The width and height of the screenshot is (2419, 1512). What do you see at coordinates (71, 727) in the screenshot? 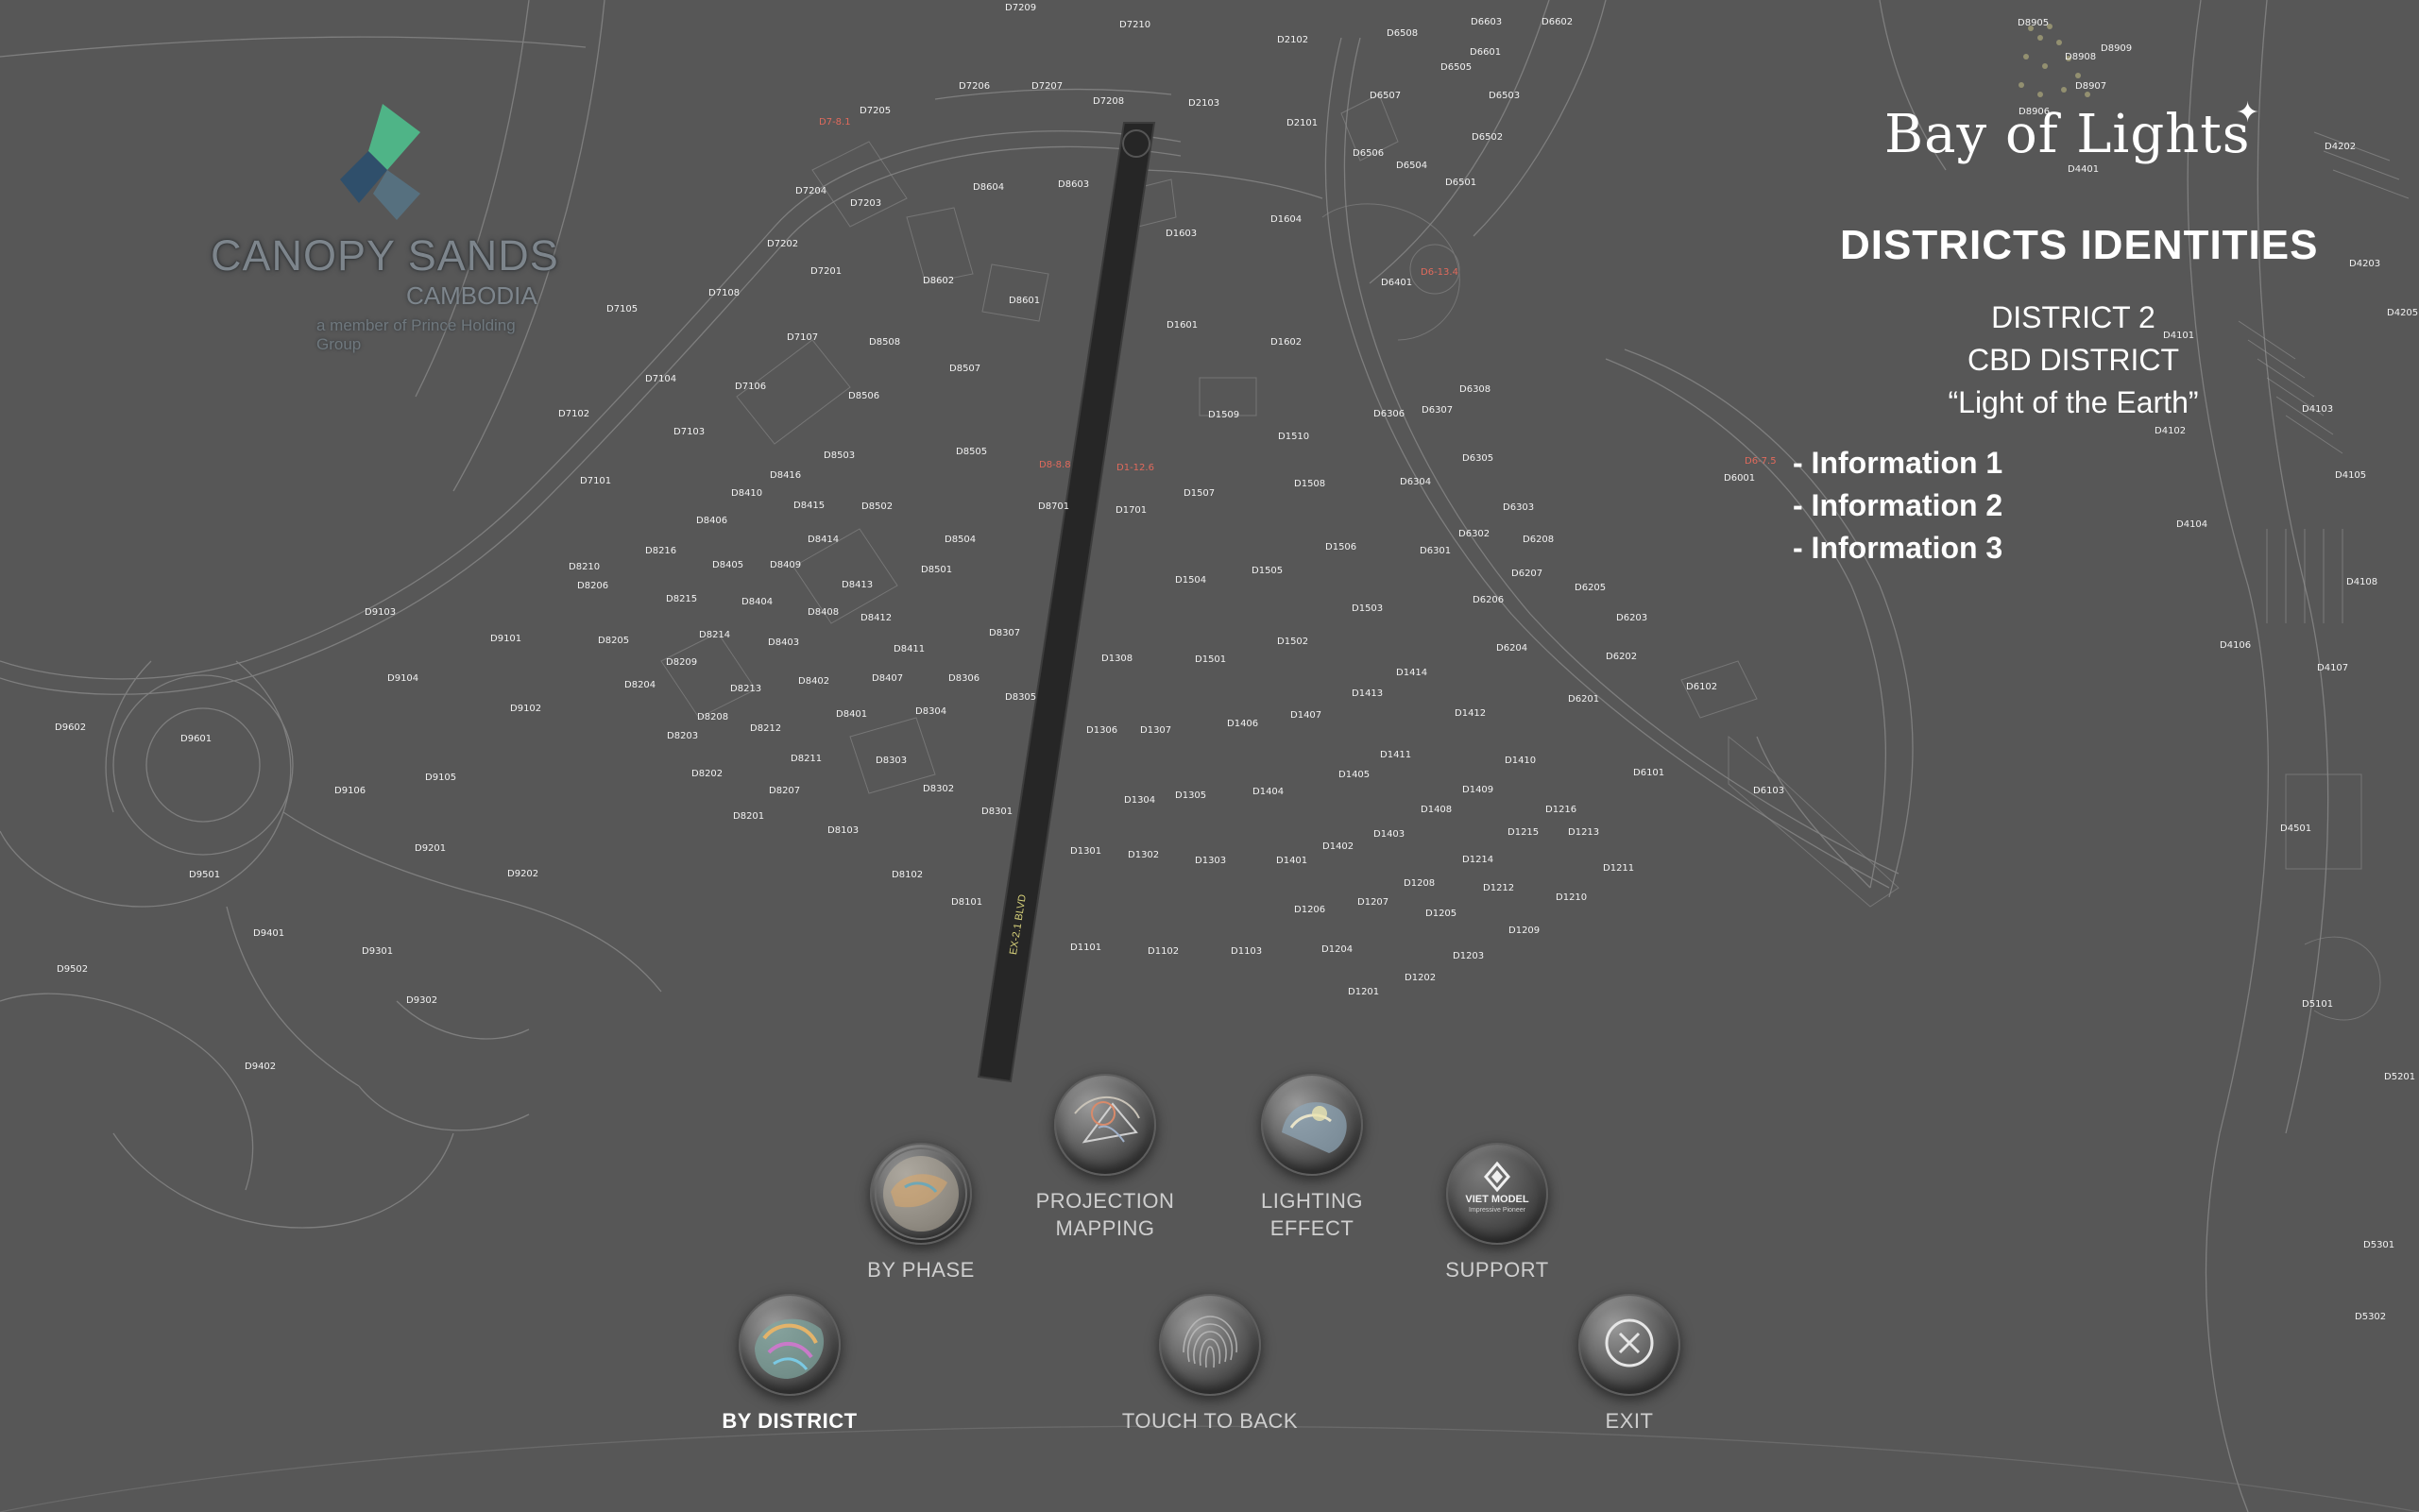
I see `lot-label: D9602` at bounding box center [71, 727].